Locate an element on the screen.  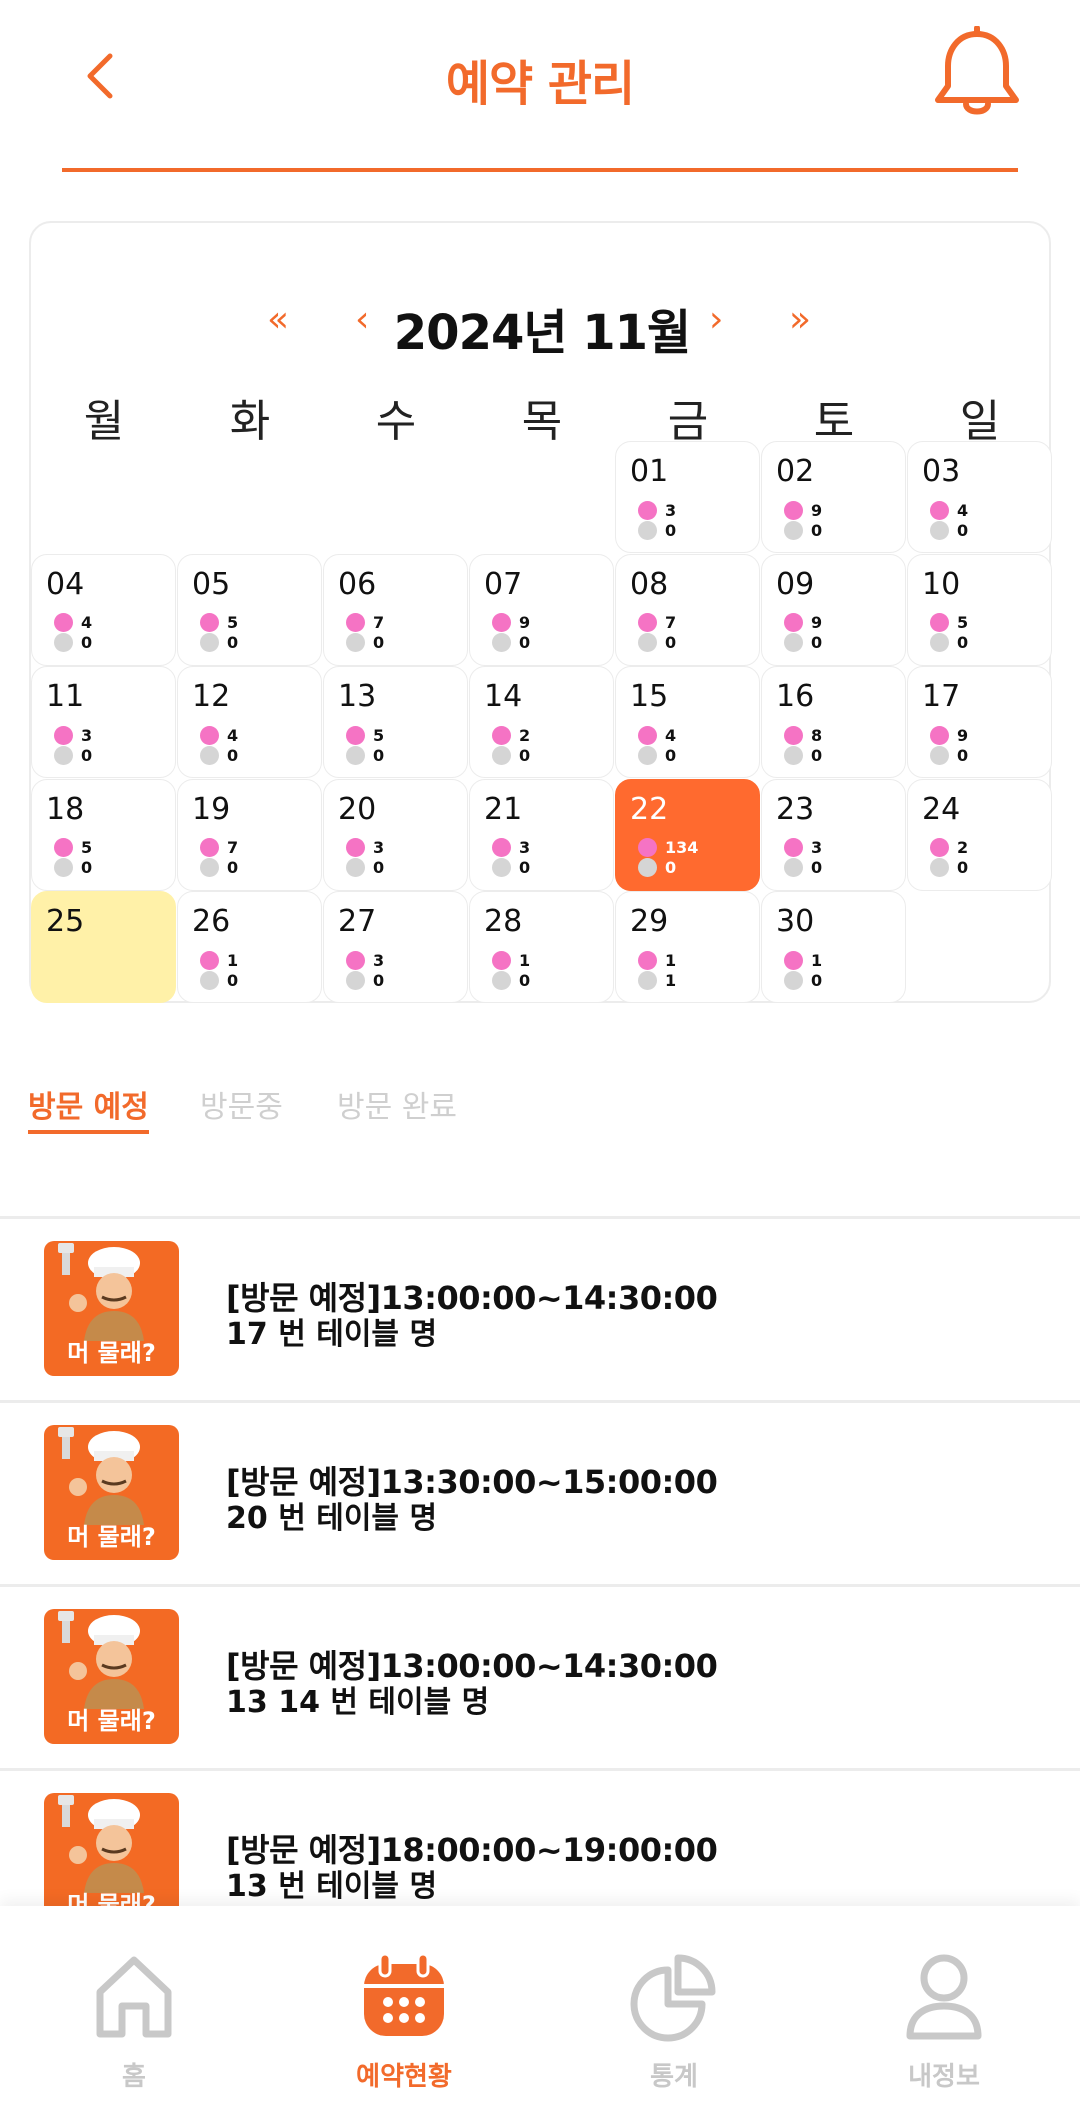
calendar-day: 01 3 0 is located at coordinates (687, 497).